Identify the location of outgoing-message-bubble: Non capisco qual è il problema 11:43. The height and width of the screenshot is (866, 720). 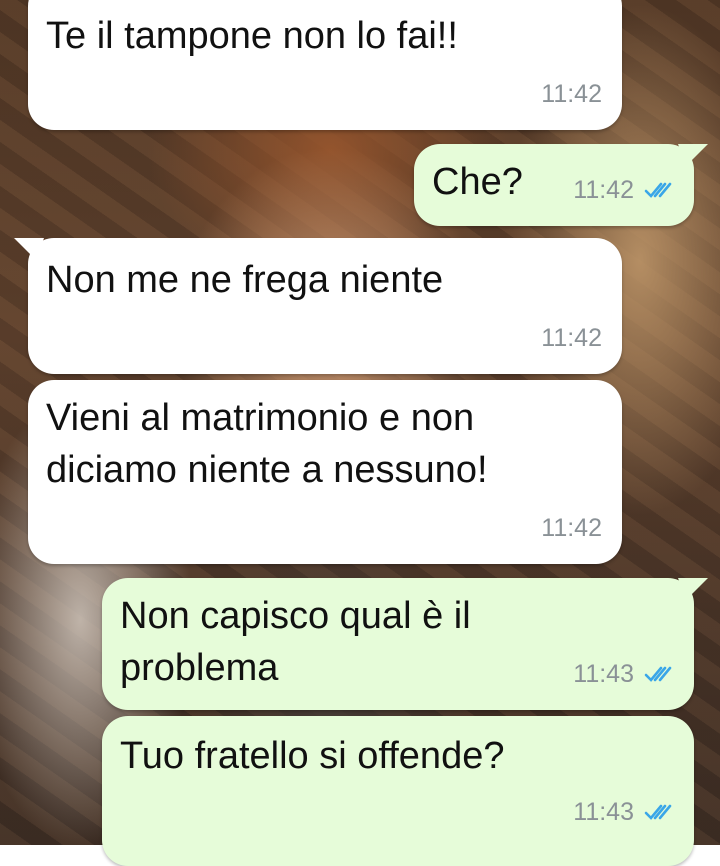
(405, 644).